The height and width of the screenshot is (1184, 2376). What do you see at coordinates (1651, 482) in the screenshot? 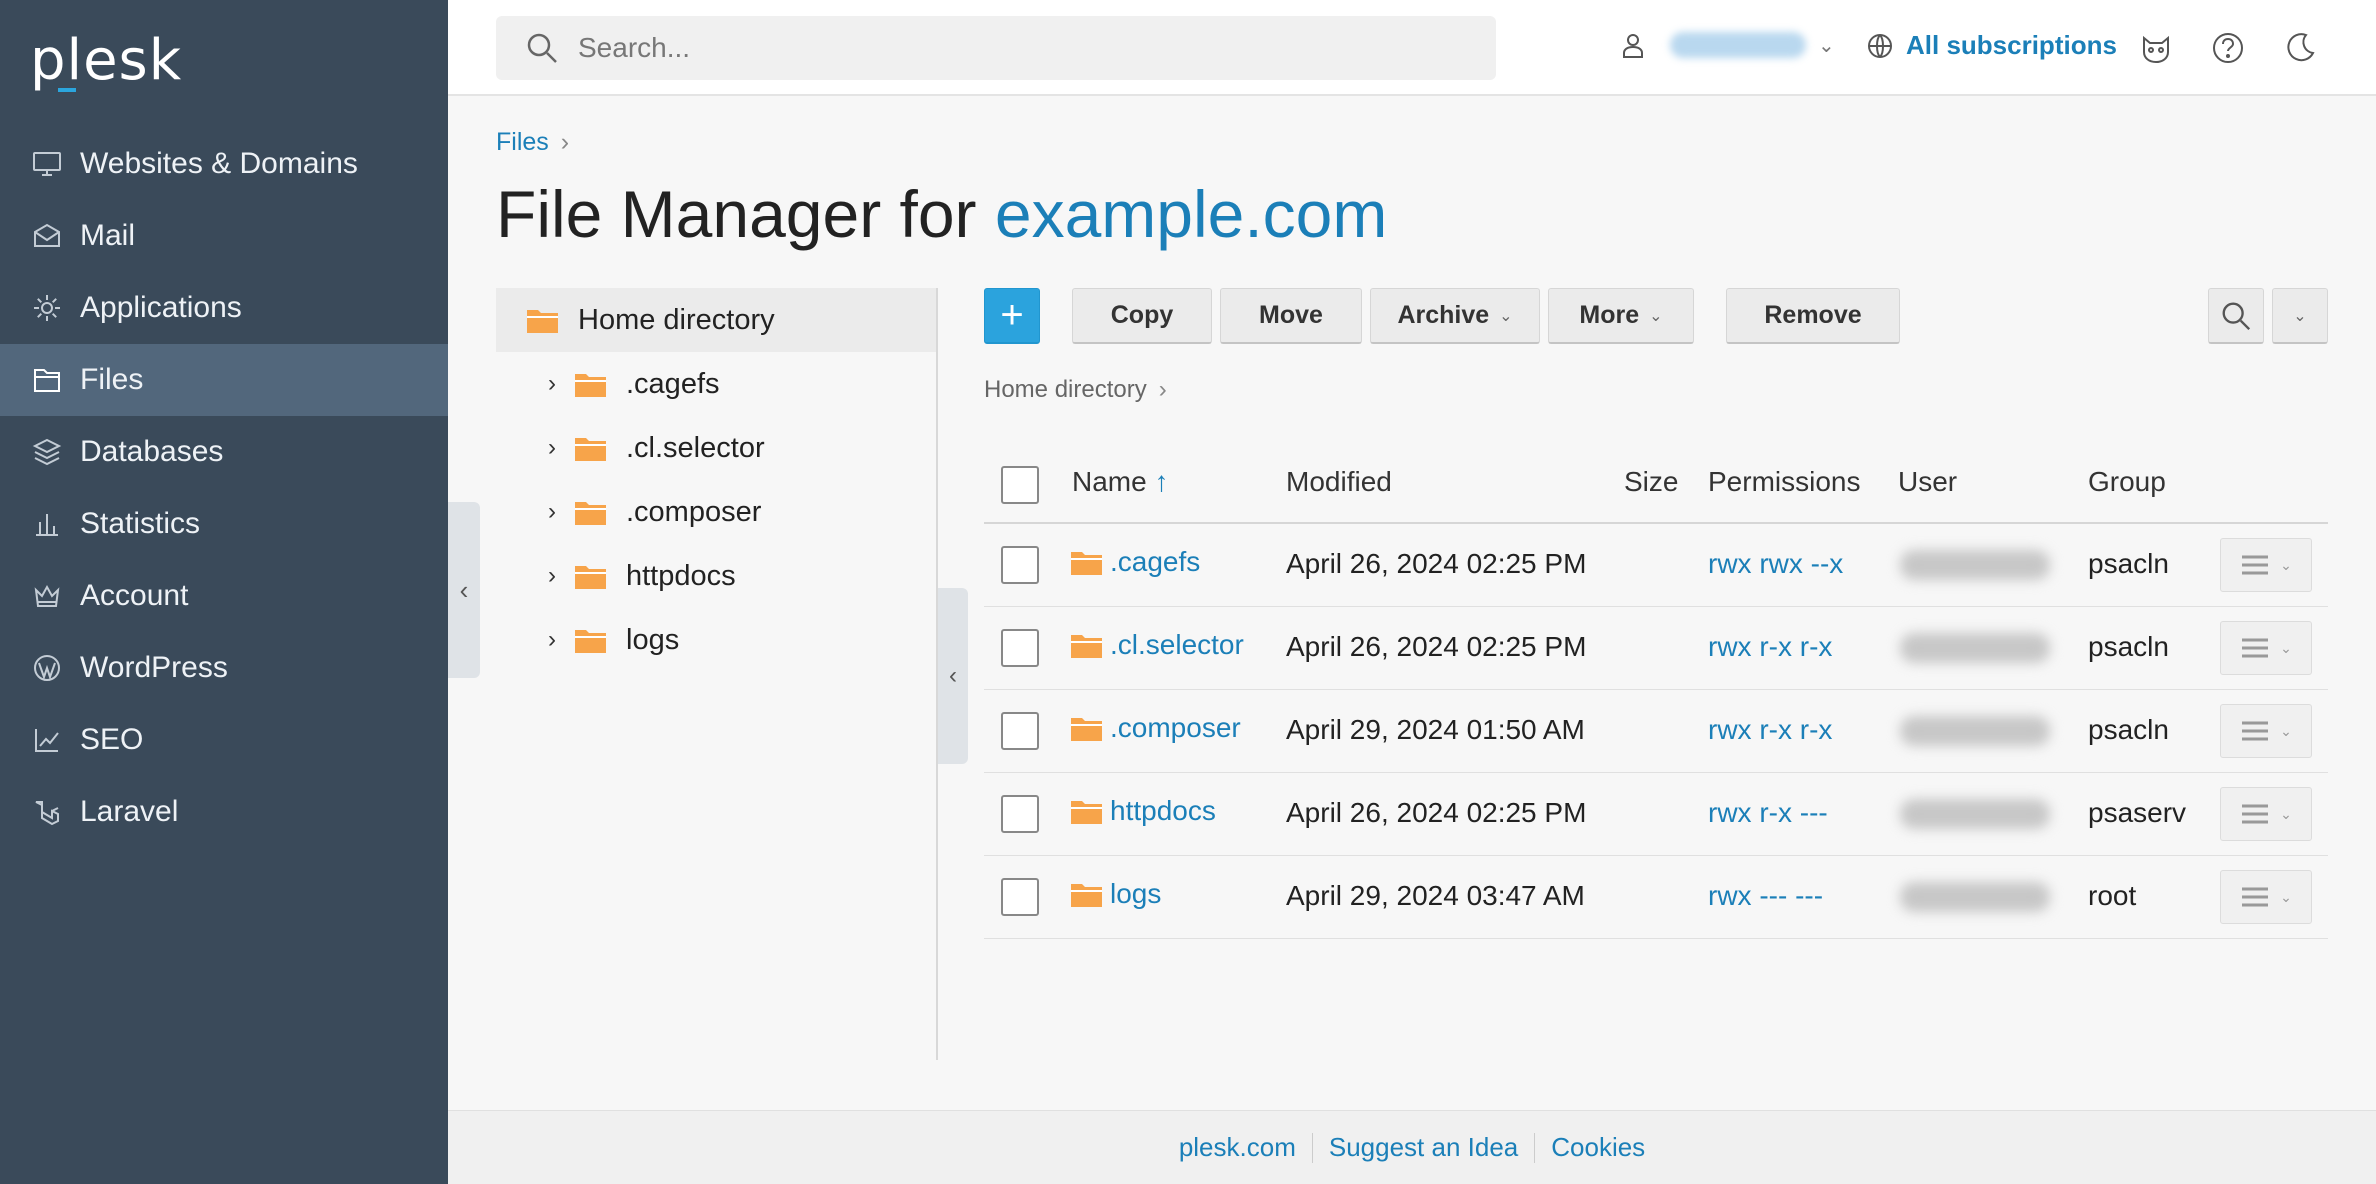
I see `column-header-size: Size` at bounding box center [1651, 482].